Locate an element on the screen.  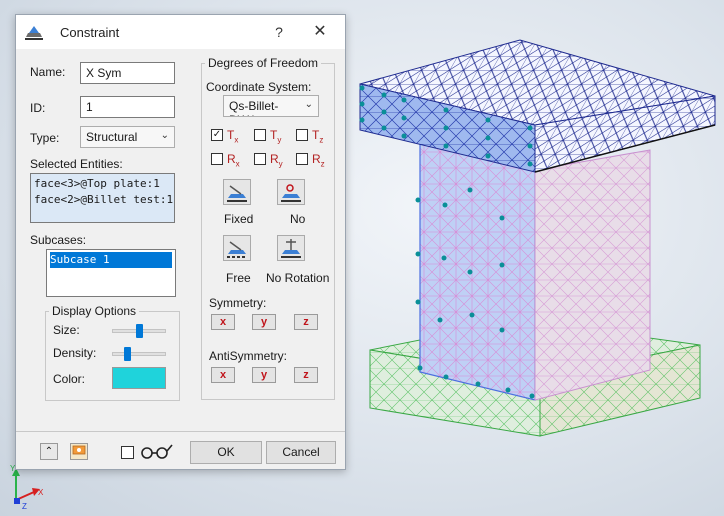
rx-label: Rx is located at coordinates (233, 160).